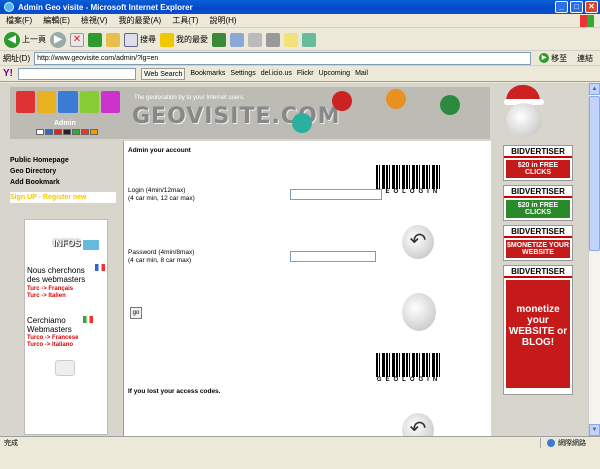  Describe the element at coordinates (219, 39) in the screenshot. I see `history-button` at that location.